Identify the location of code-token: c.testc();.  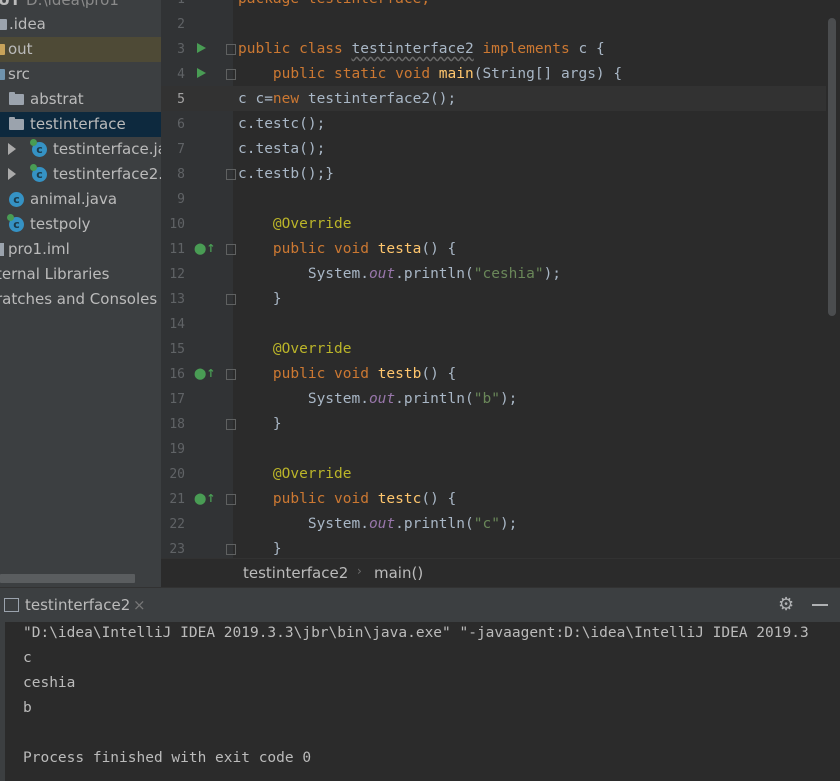
(282, 124).